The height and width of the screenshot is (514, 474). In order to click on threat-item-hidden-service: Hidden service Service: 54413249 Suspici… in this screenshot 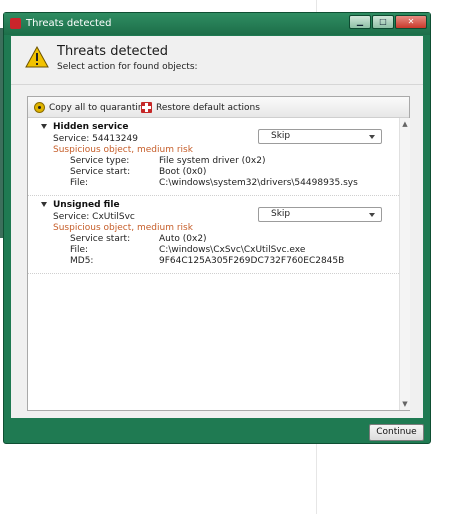, I will do `click(213, 157)`.